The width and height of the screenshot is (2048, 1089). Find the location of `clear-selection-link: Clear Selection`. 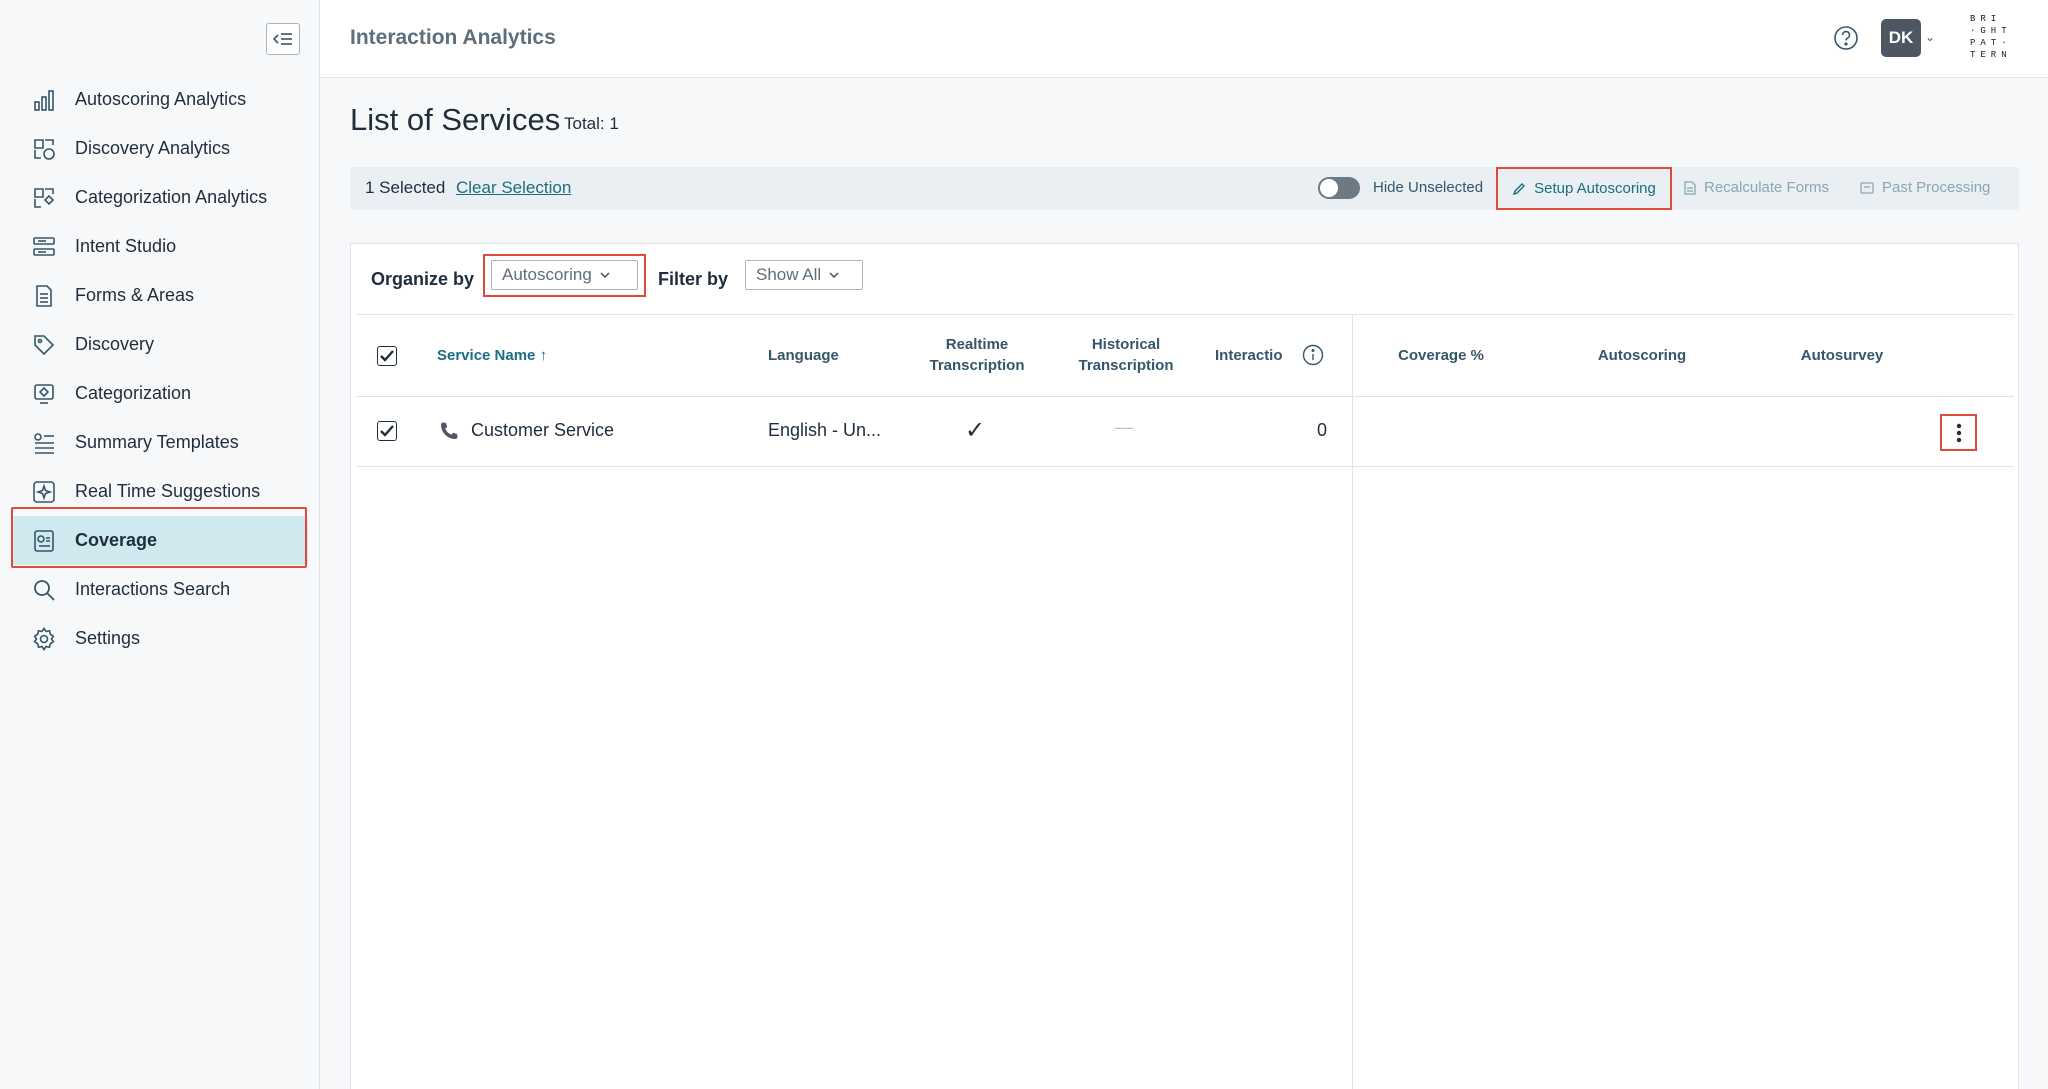

clear-selection-link: Clear Selection is located at coordinates (513, 188).